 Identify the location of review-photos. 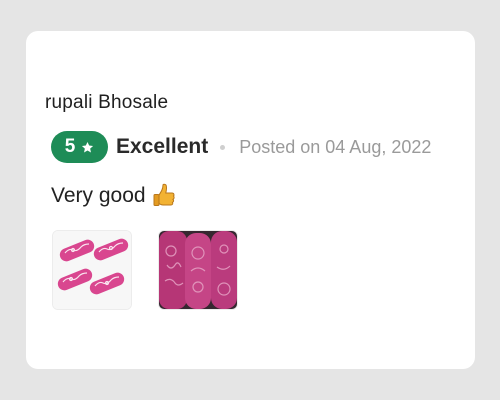
(145, 270).